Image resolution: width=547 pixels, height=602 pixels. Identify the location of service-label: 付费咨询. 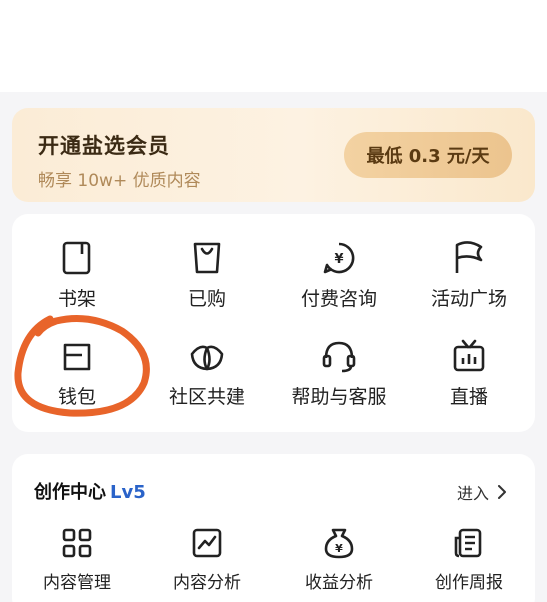
(338, 299).